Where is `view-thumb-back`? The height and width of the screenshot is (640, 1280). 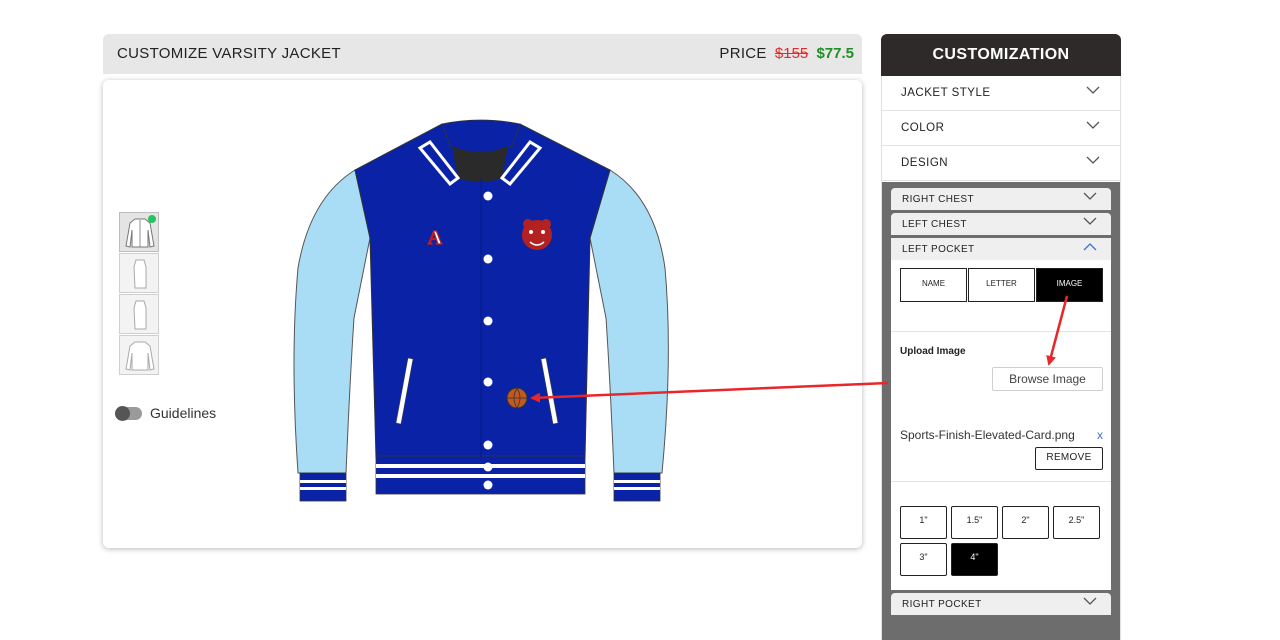
view-thumb-back is located at coordinates (139, 355).